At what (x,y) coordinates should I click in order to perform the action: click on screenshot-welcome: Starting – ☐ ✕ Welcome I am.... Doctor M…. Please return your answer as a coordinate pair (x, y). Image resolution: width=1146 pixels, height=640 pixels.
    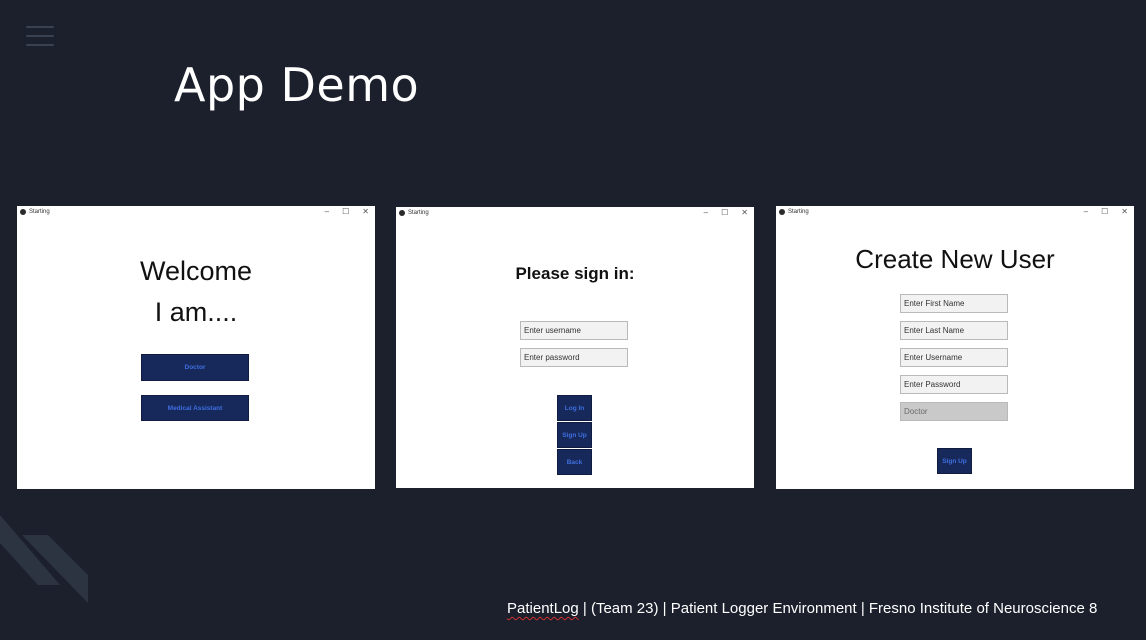
    Looking at the image, I should click on (196, 347).